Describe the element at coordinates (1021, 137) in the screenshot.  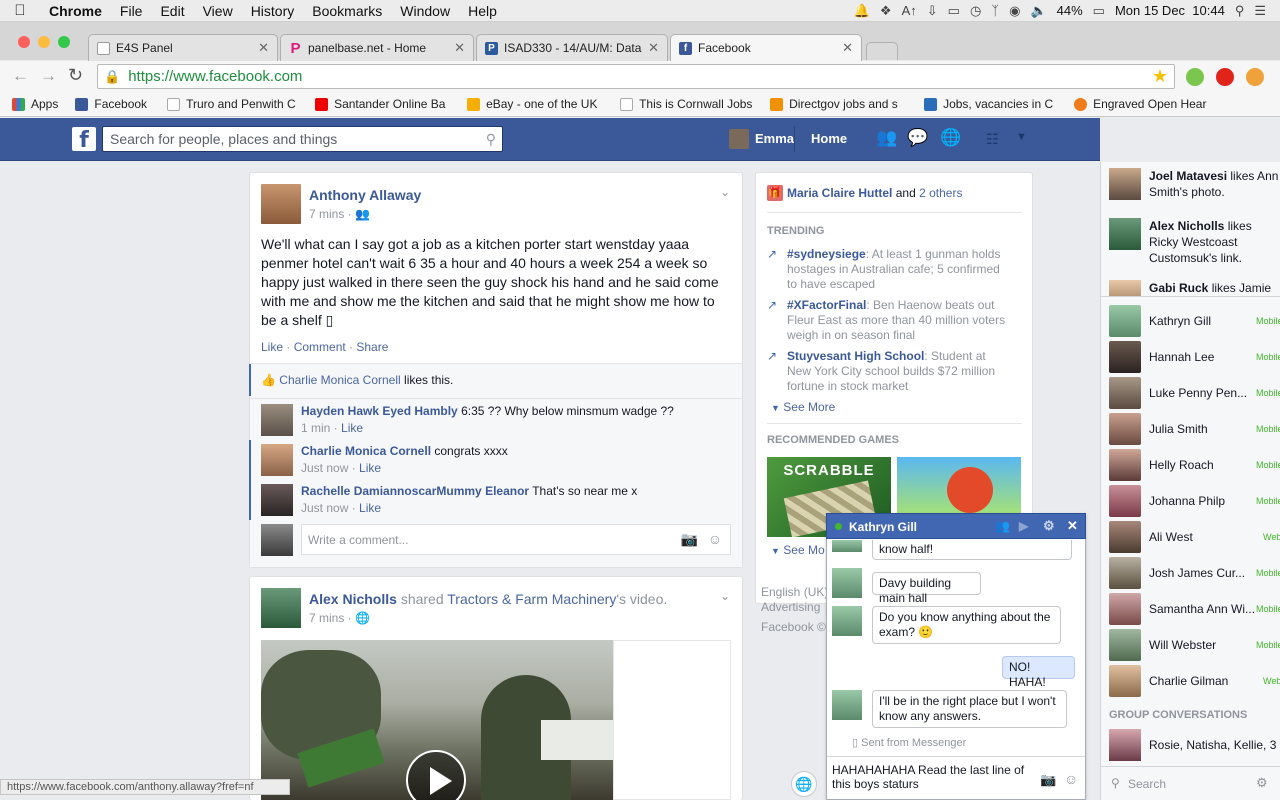
I see `account-menu-chevron-down-icon: ▼` at that location.